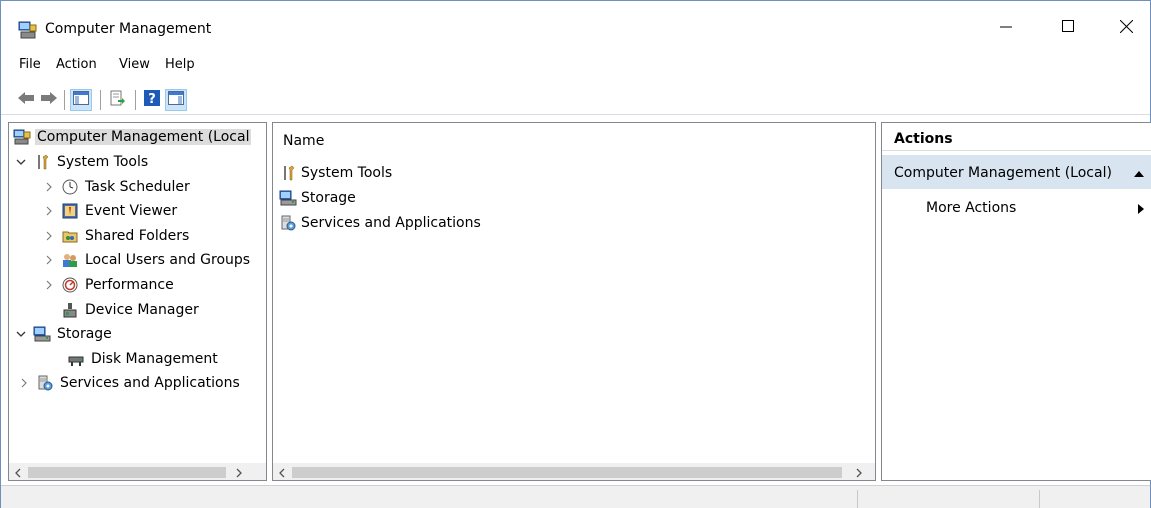 This screenshot has height=508, width=1151. Describe the element at coordinates (575, 99) in the screenshot. I see `toolbar: ?` at that location.